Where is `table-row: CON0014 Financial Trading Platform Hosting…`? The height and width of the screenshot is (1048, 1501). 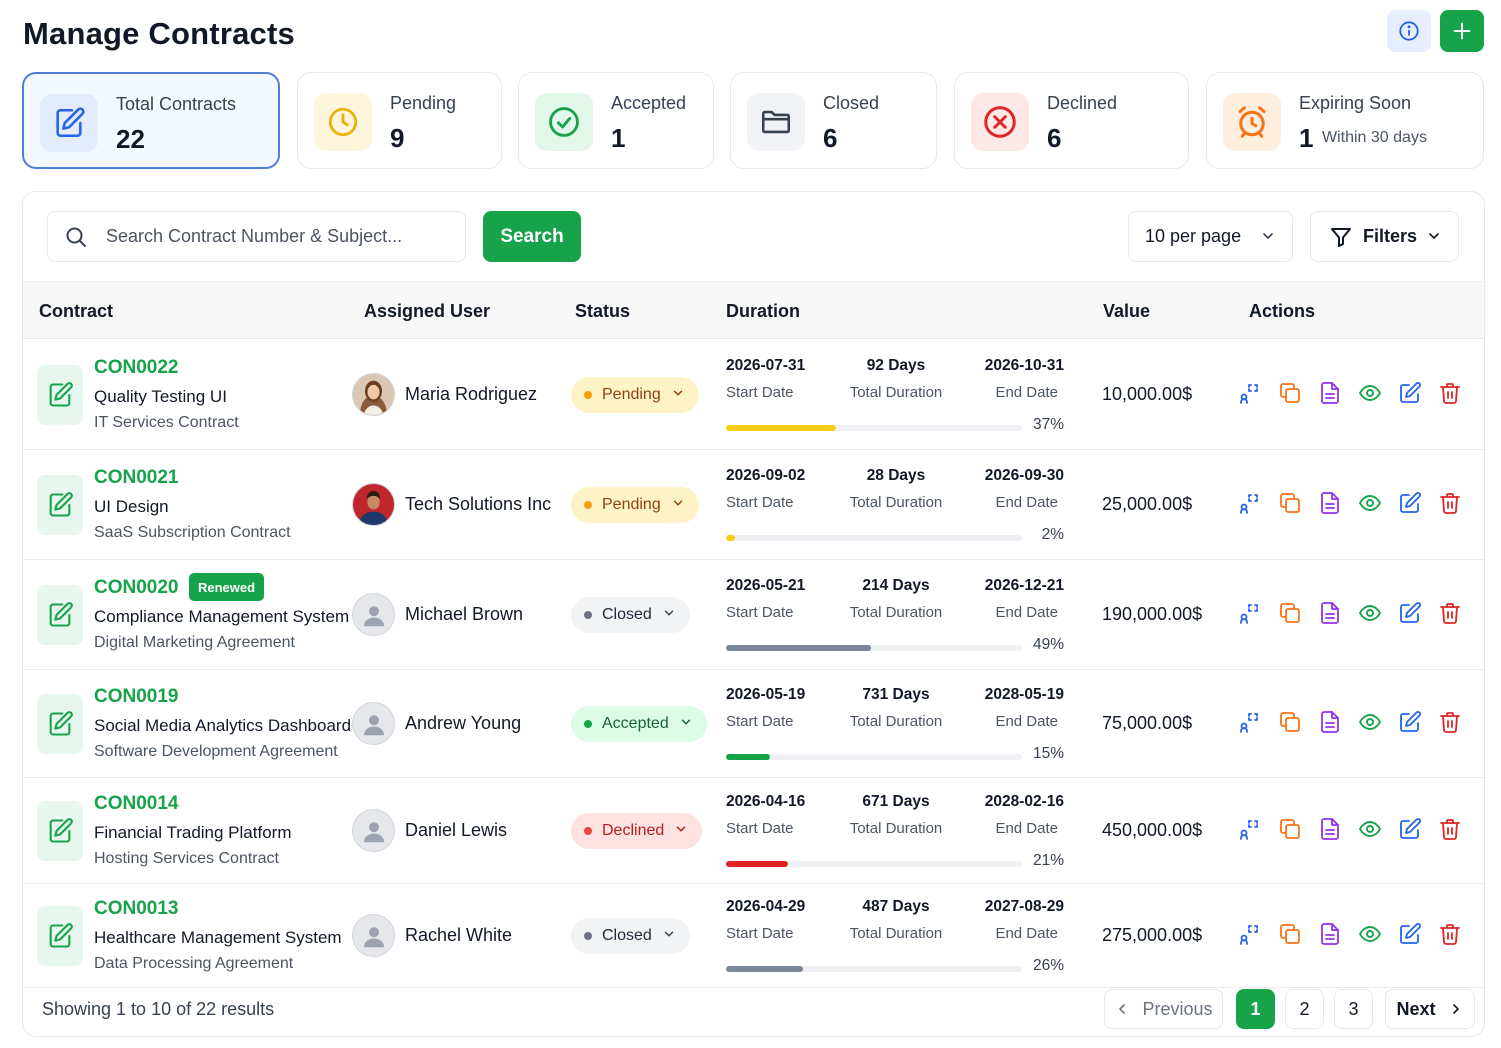
table-row: CON0014 Financial Trading Platform Hosting… is located at coordinates (753, 831).